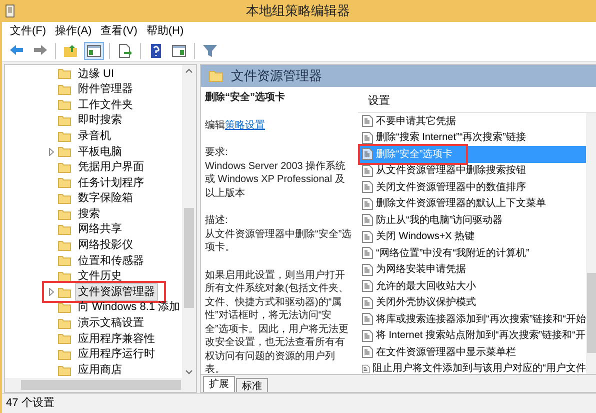 Image resolution: width=596 pixels, height=413 pixels. I want to click on settings-row: 从文件资源管理器中删除搜索按钮, so click(472, 170).